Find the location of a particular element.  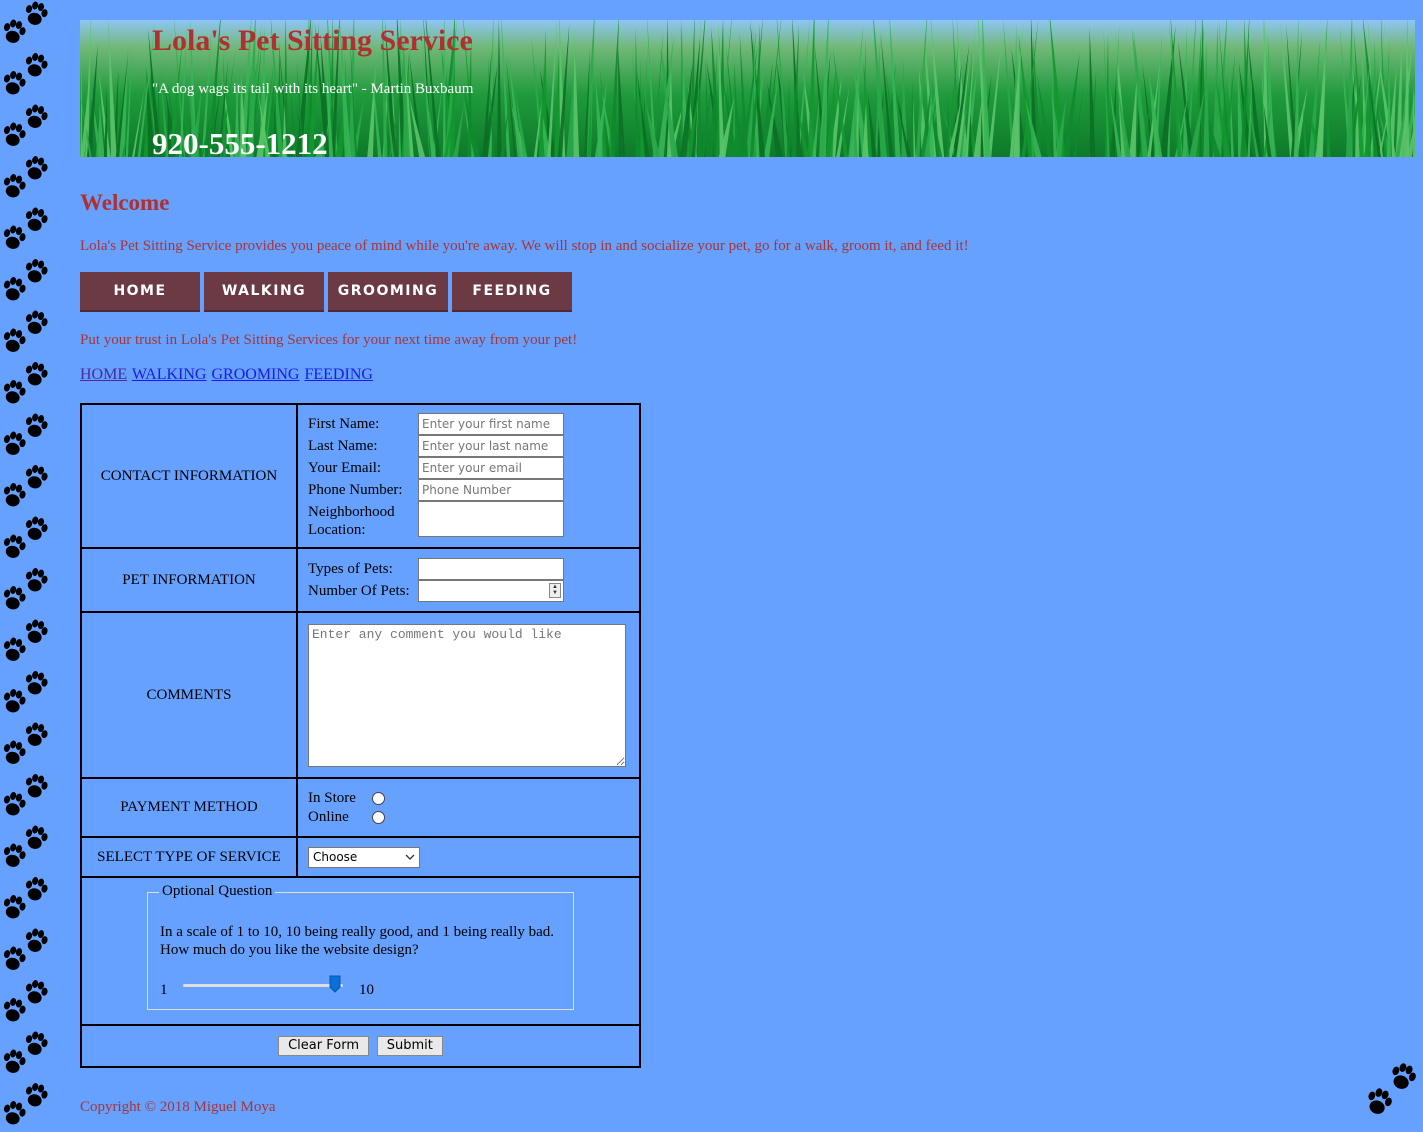

last-name-input is located at coordinates (491, 446).